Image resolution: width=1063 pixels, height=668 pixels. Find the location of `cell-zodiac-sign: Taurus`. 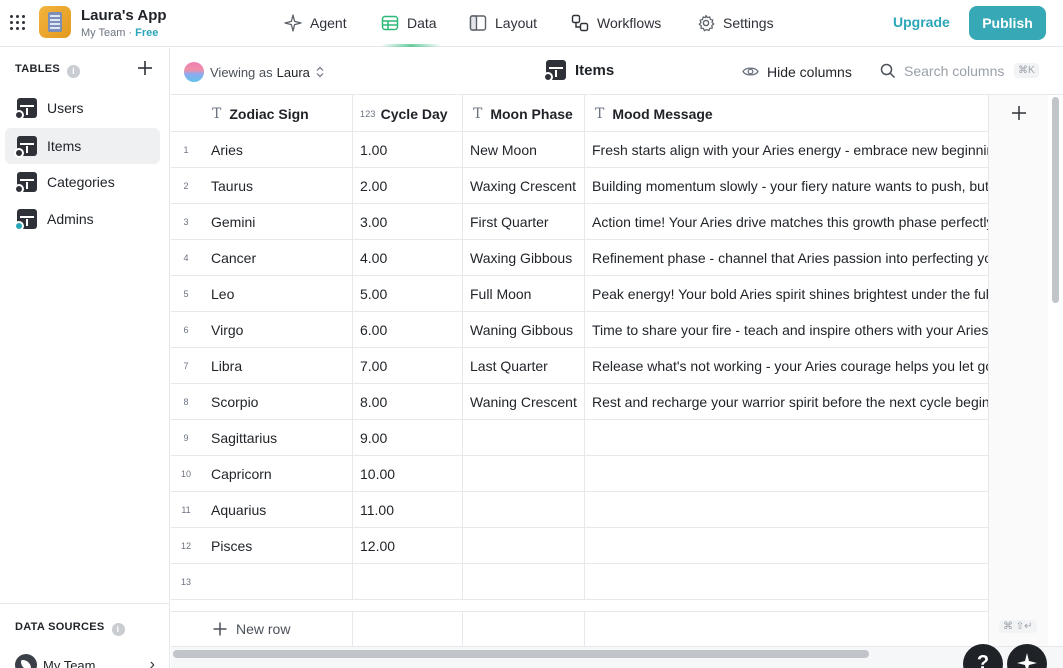

cell-zodiac-sign: Taurus is located at coordinates (262, 186).